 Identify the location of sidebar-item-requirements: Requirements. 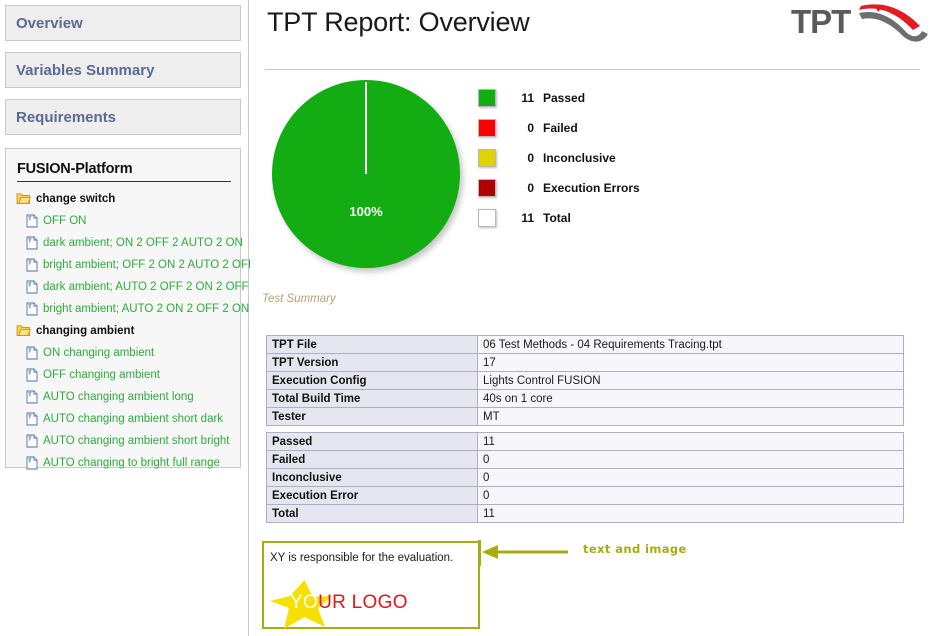
(123, 117).